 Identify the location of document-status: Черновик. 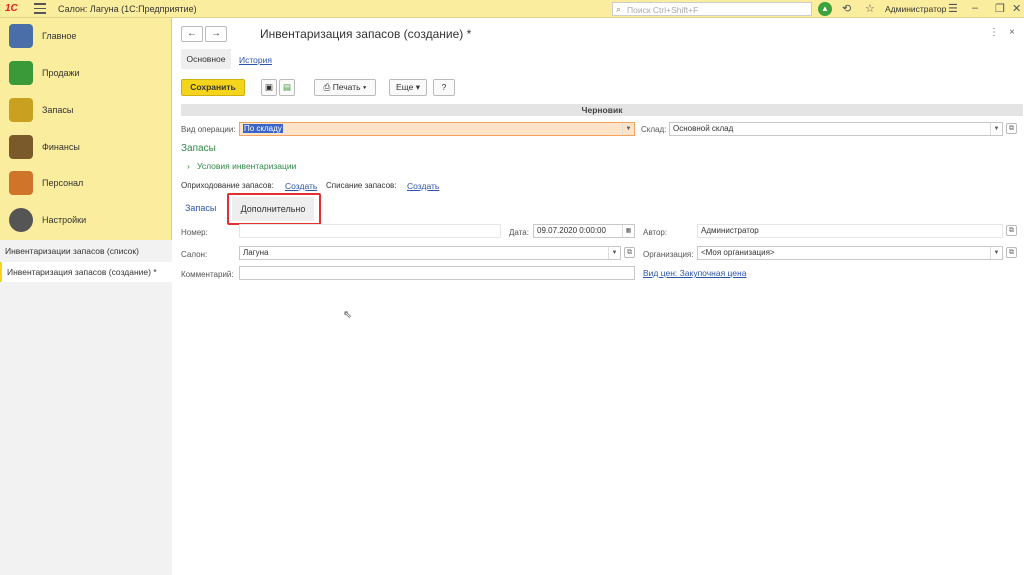
(602, 110).